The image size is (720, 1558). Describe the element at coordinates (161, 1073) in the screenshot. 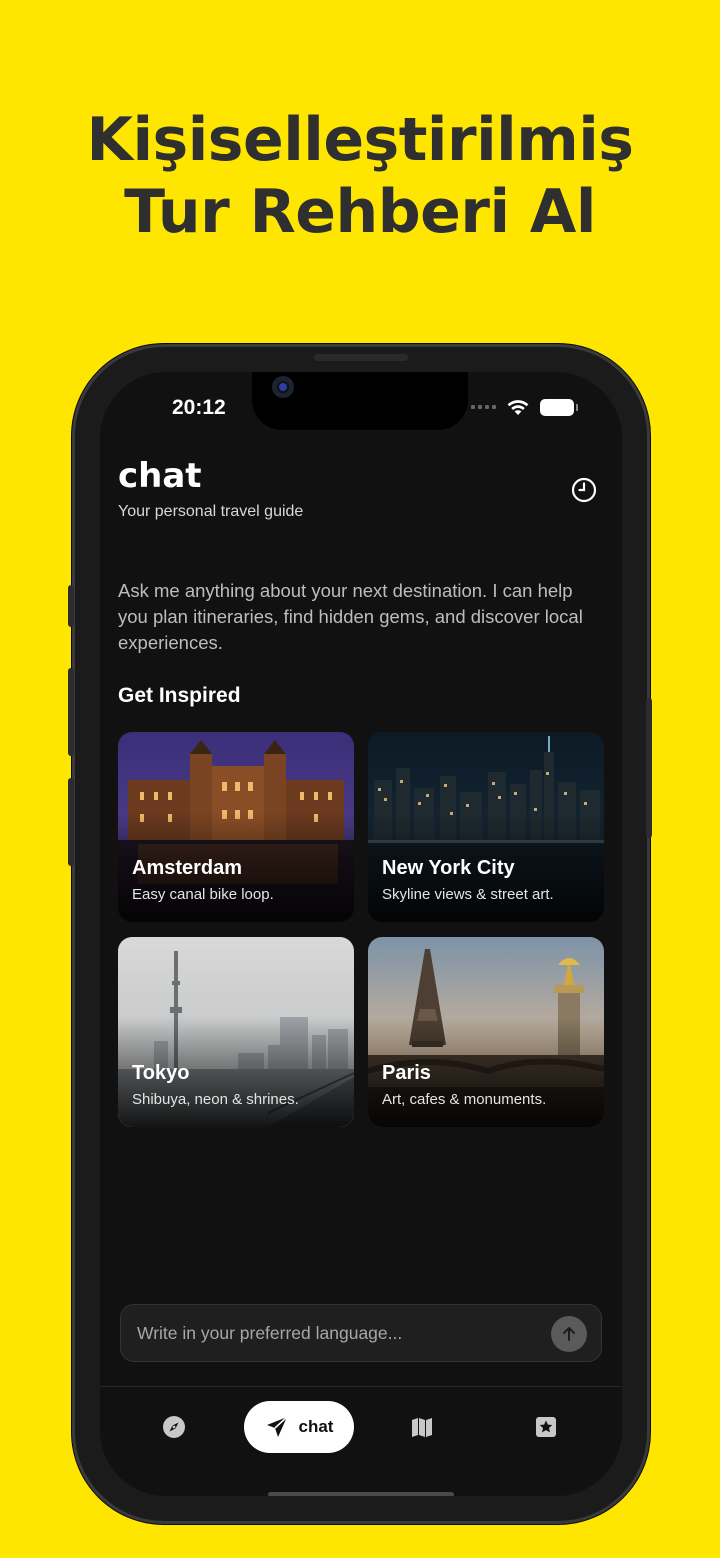

I see `card-title: Tokyo` at that location.